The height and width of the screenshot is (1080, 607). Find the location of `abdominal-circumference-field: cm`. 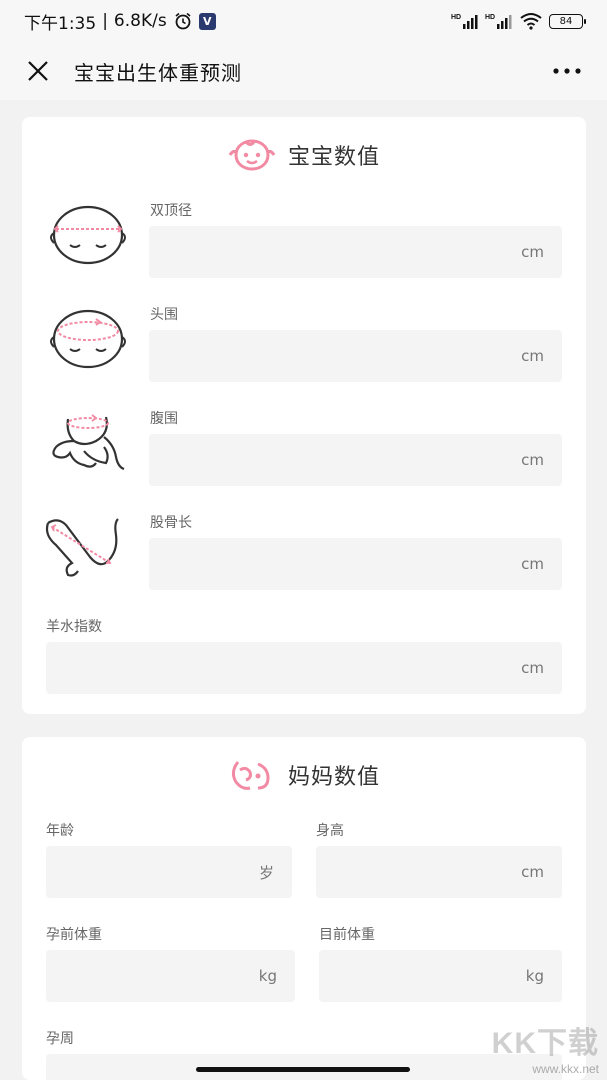

abdominal-circumference-field: cm is located at coordinates (355, 460).